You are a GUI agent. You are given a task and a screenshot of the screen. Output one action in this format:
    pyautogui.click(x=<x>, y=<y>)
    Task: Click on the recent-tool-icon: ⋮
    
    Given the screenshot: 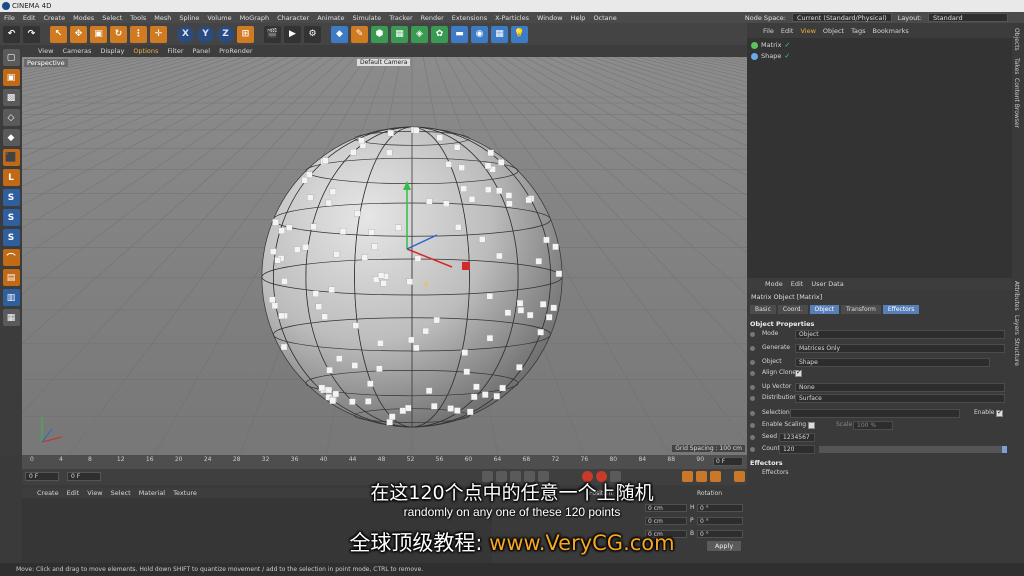 What is the action you would take?
    pyautogui.click(x=138, y=34)
    